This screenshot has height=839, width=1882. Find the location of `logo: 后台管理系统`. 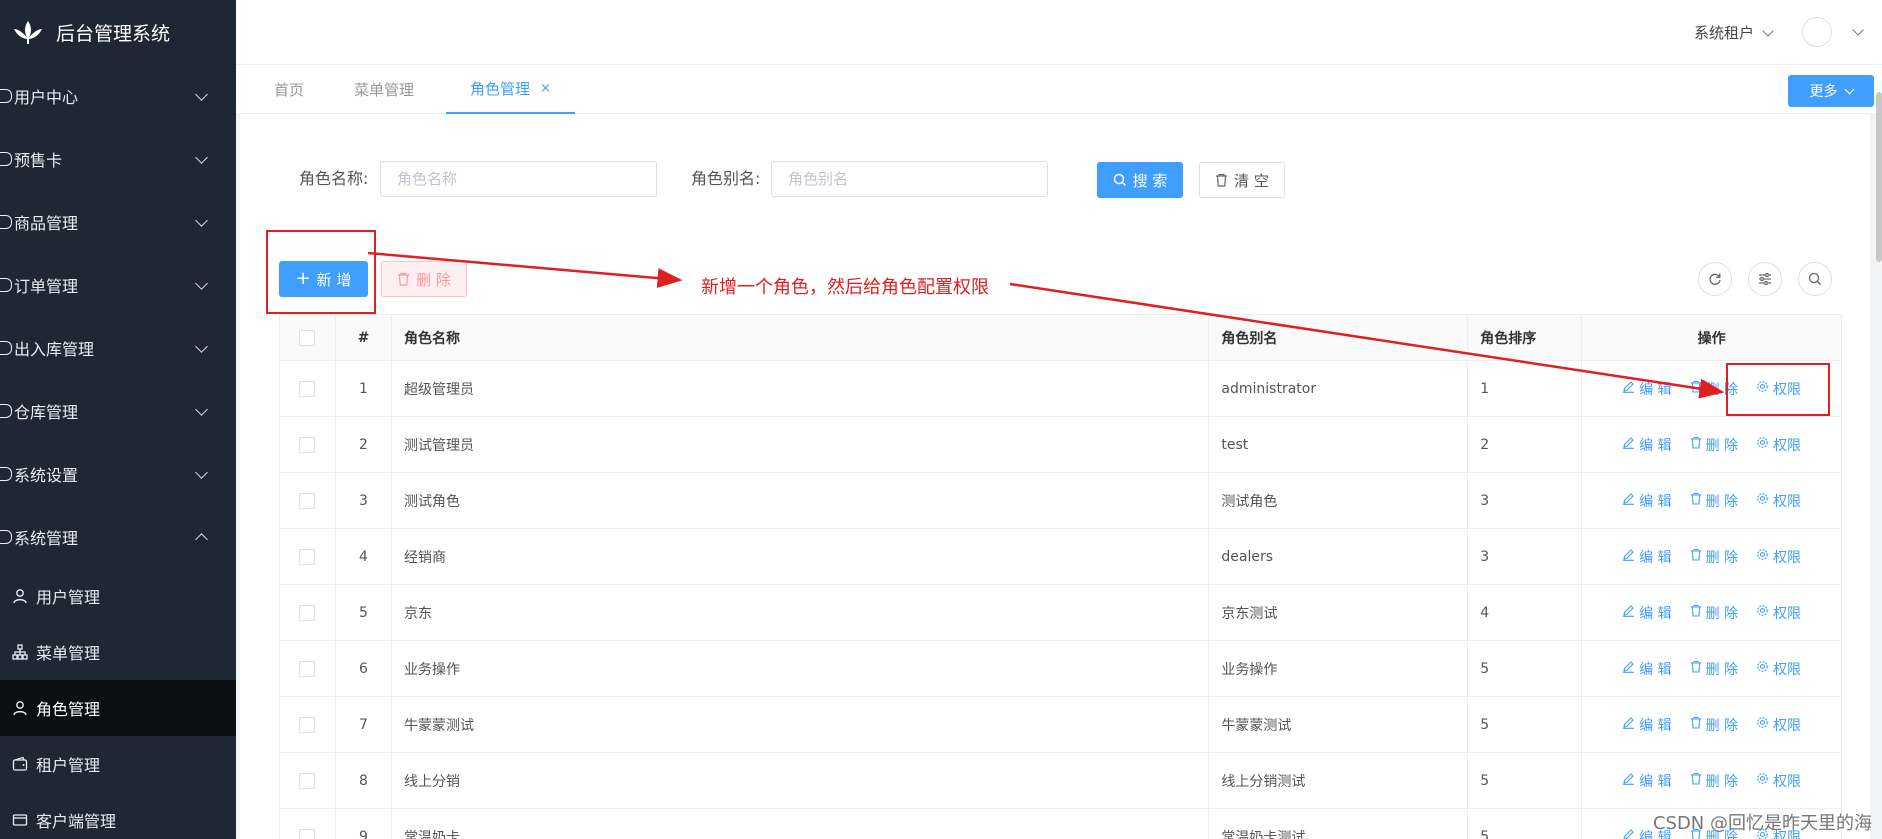

logo: 后台管理系统 is located at coordinates (118, 32).